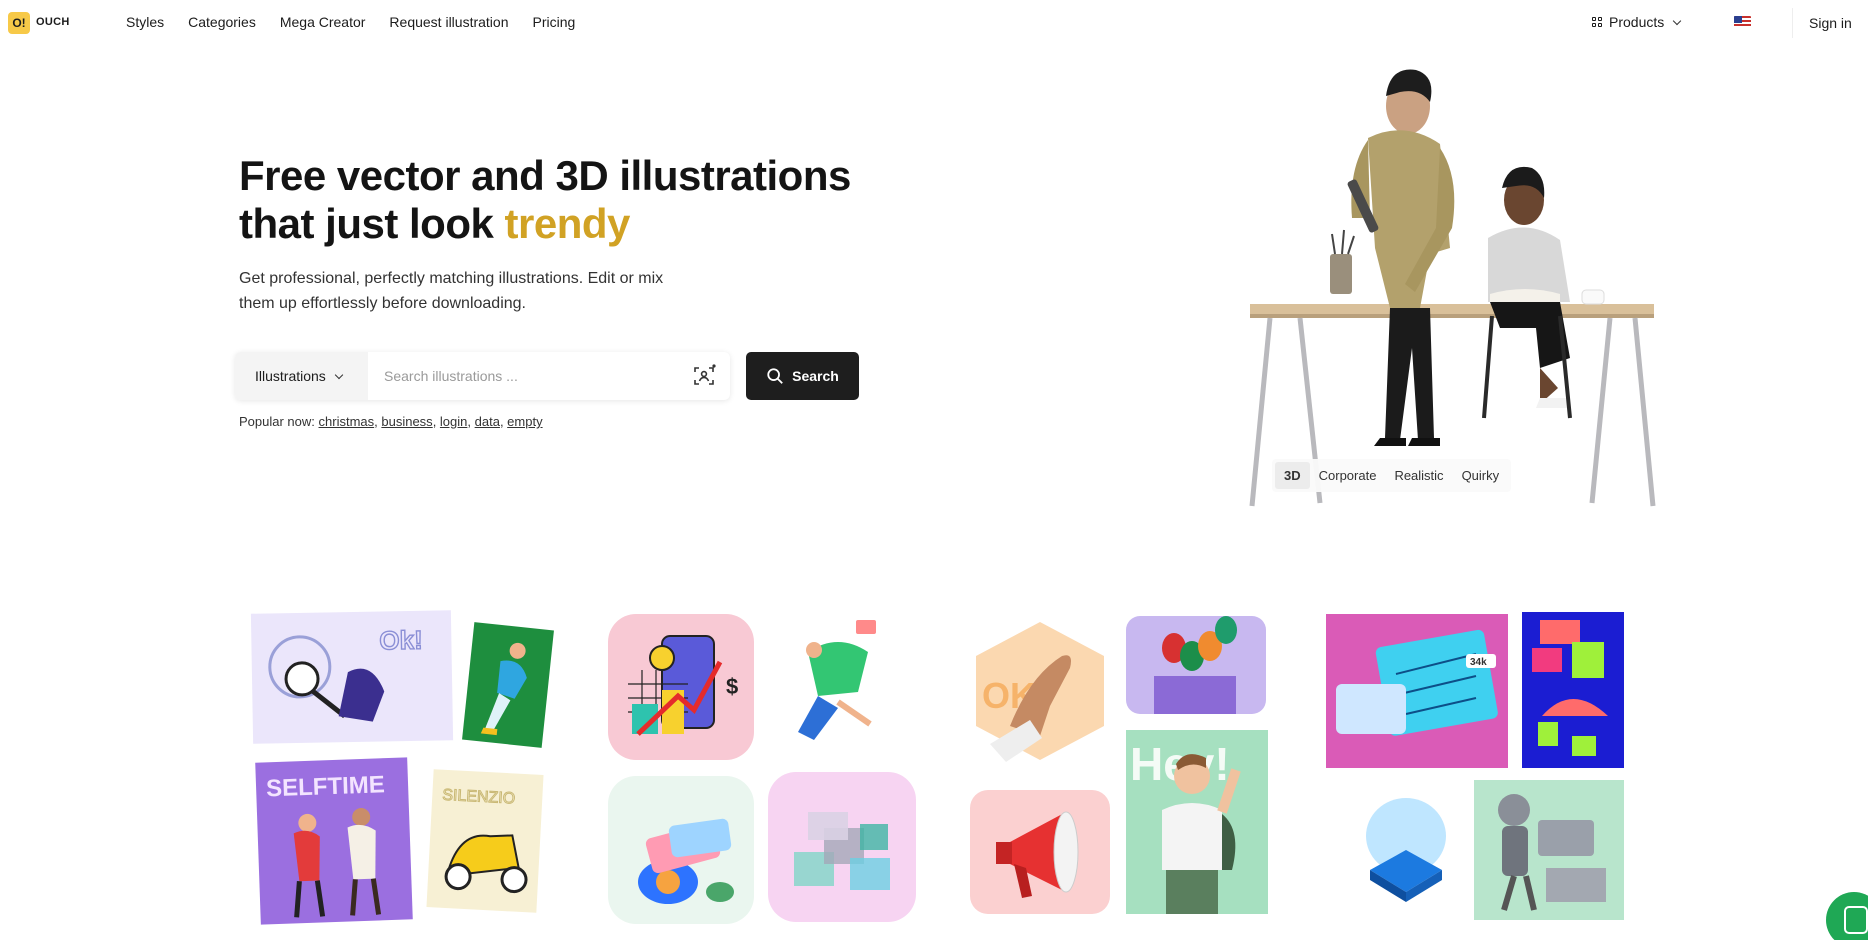  What do you see at coordinates (524, 421) in the screenshot?
I see `popular-term-empty: empty` at bounding box center [524, 421].